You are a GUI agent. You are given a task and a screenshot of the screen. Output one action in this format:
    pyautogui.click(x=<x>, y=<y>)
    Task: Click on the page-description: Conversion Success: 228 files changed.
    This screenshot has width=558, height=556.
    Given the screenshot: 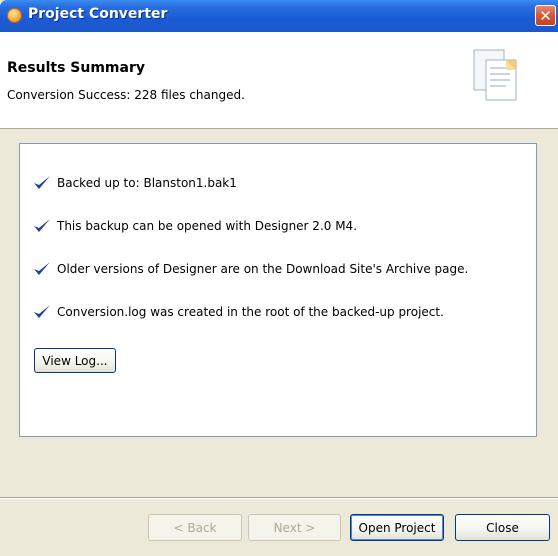 What is the action you would take?
    pyautogui.click(x=126, y=95)
    